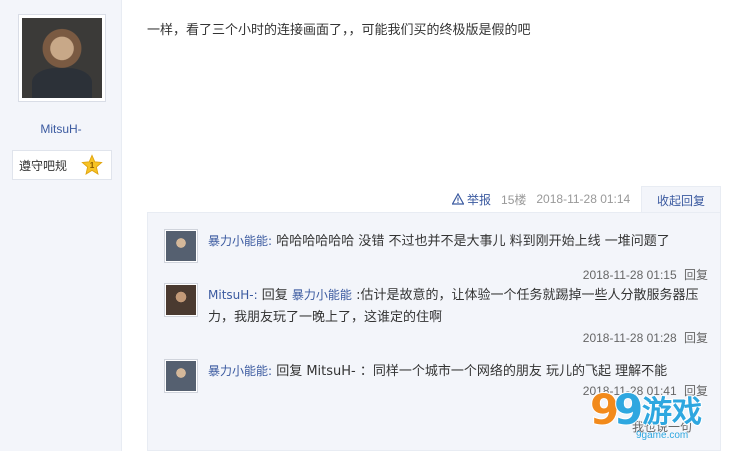 This screenshot has height=451, width=730. I want to click on warning-icon, so click(458, 199).